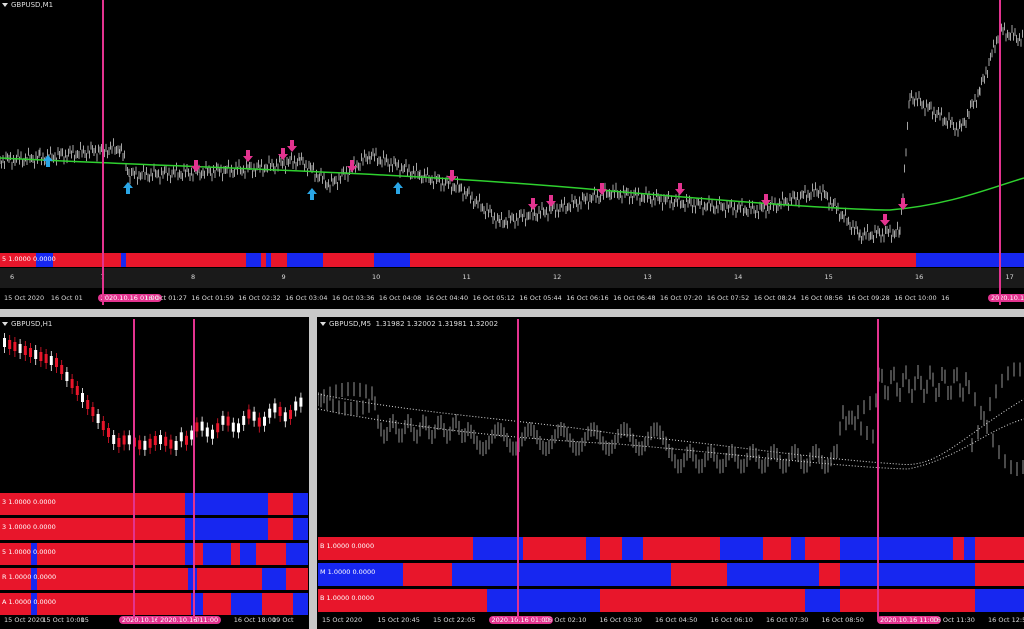 This screenshot has height=629, width=1024. I want to click on right-bars, so click(671, 419).